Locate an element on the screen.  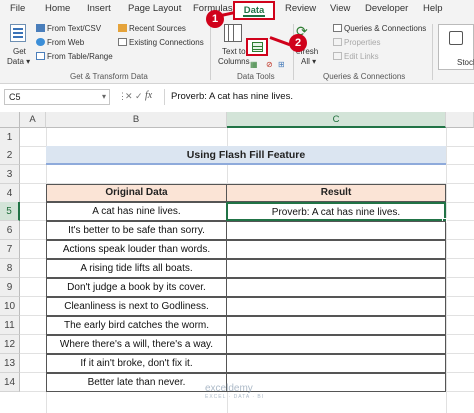
column-header-c: C is located at coordinates (336, 120).